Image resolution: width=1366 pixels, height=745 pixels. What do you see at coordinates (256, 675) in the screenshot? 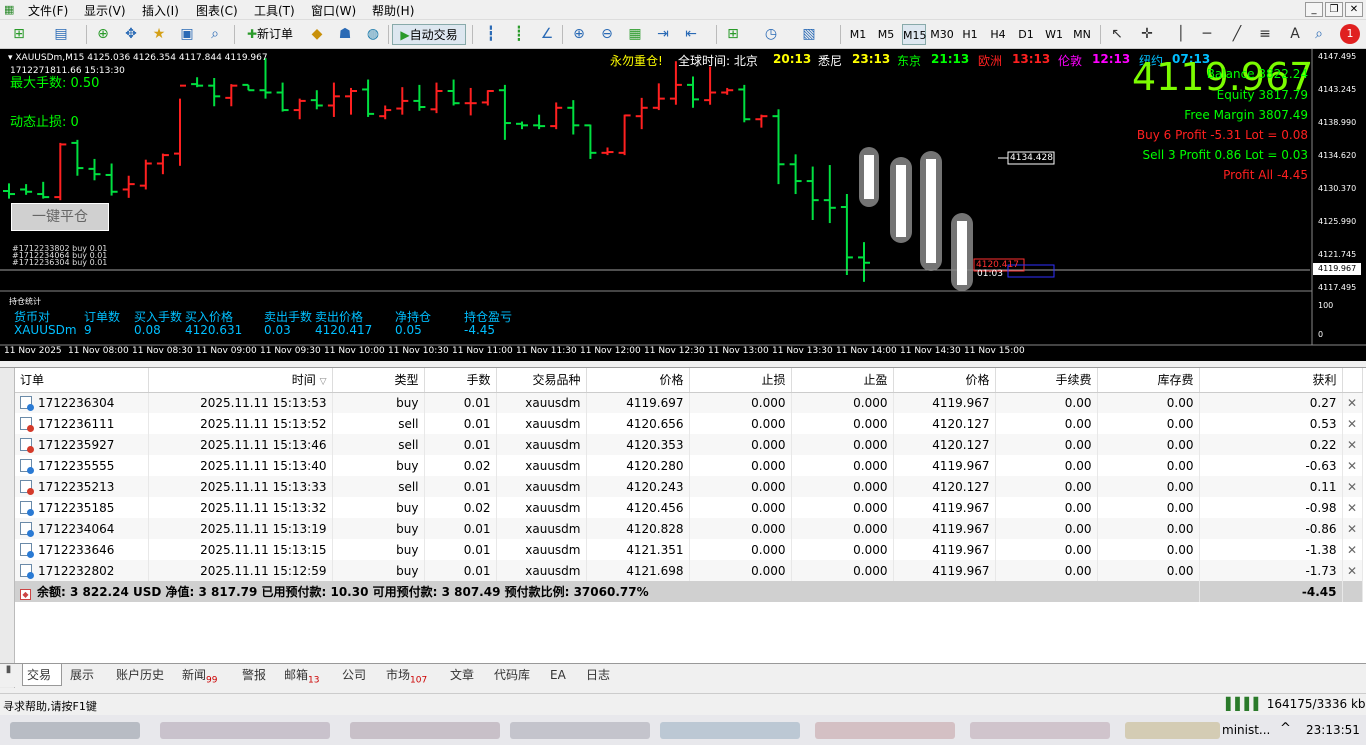
I see `tab-4: 警报` at bounding box center [256, 675].